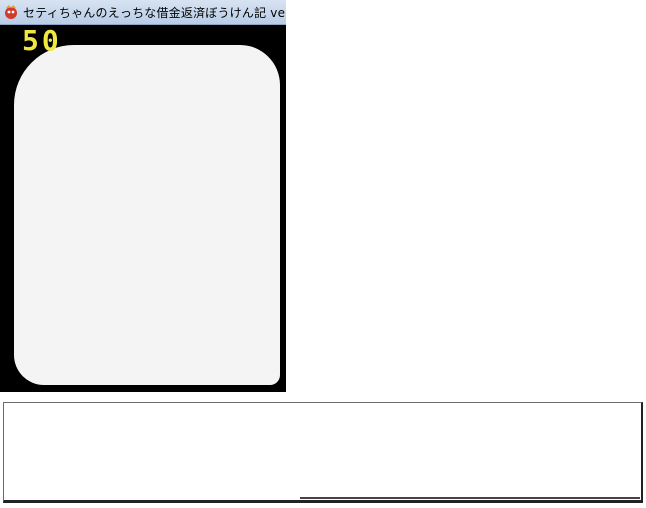  What do you see at coordinates (11, 12) in the screenshot?
I see `app-icon` at bounding box center [11, 12].